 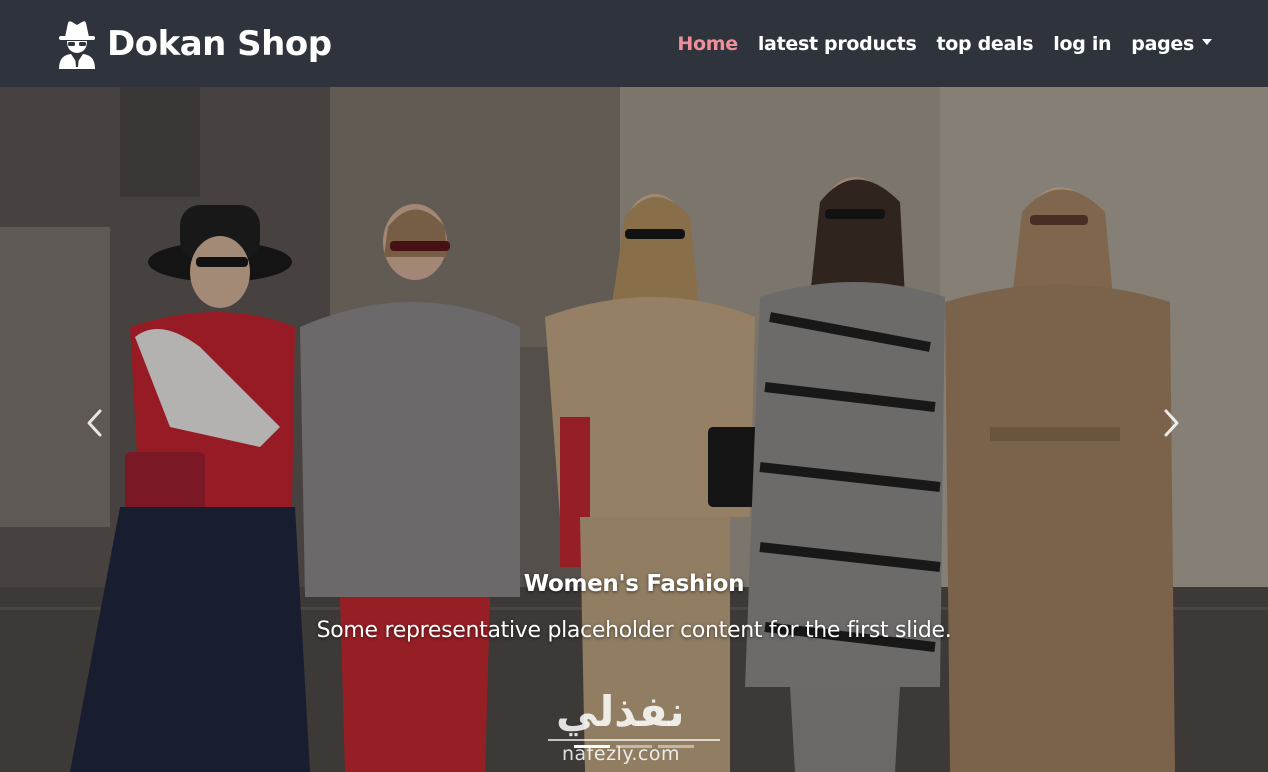 What do you see at coordinates (621, 754) in the screenshot?
I see `watermark-latin: nafezly.com` at bounding box center [621, 754].